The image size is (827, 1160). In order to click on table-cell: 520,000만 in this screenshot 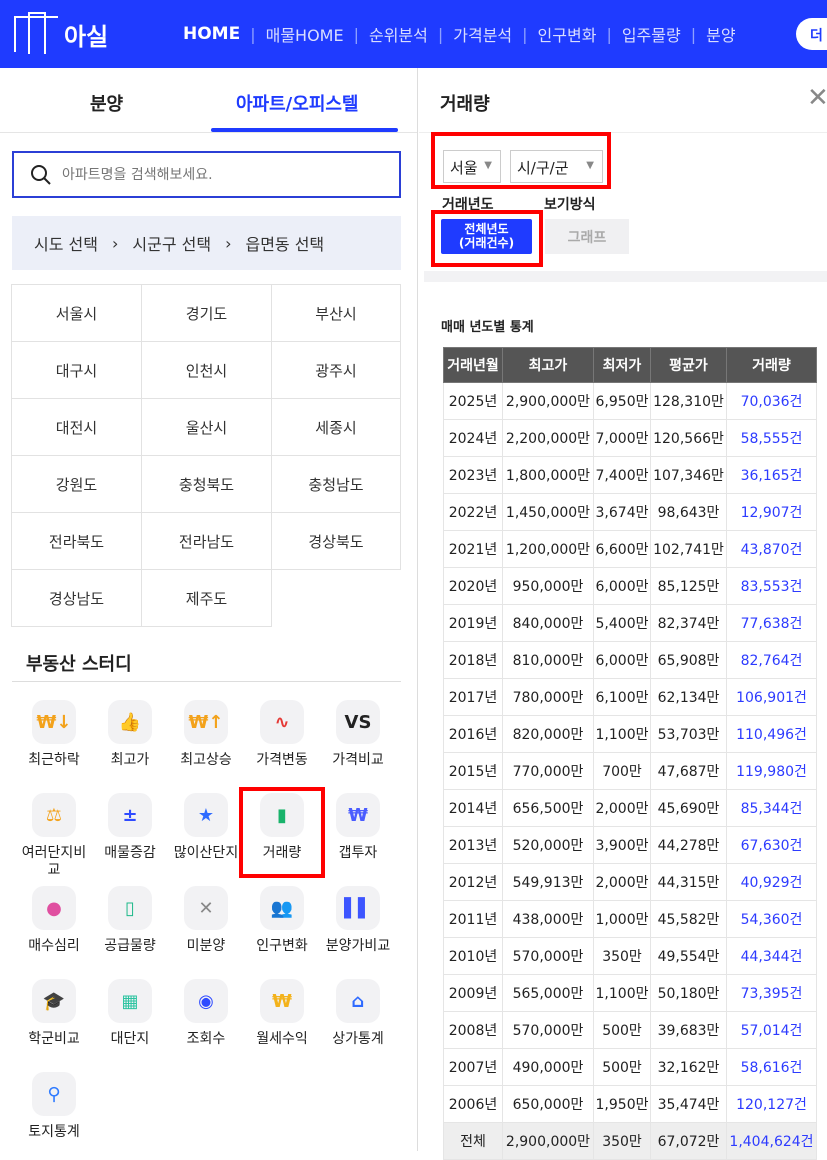, I will do `click(548, 845)`.